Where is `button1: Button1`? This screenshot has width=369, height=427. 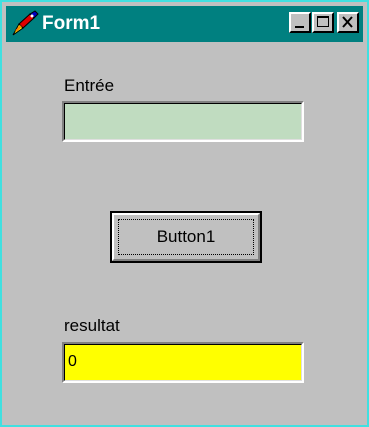
button1: Button1 is located at coordinates (186, 237).